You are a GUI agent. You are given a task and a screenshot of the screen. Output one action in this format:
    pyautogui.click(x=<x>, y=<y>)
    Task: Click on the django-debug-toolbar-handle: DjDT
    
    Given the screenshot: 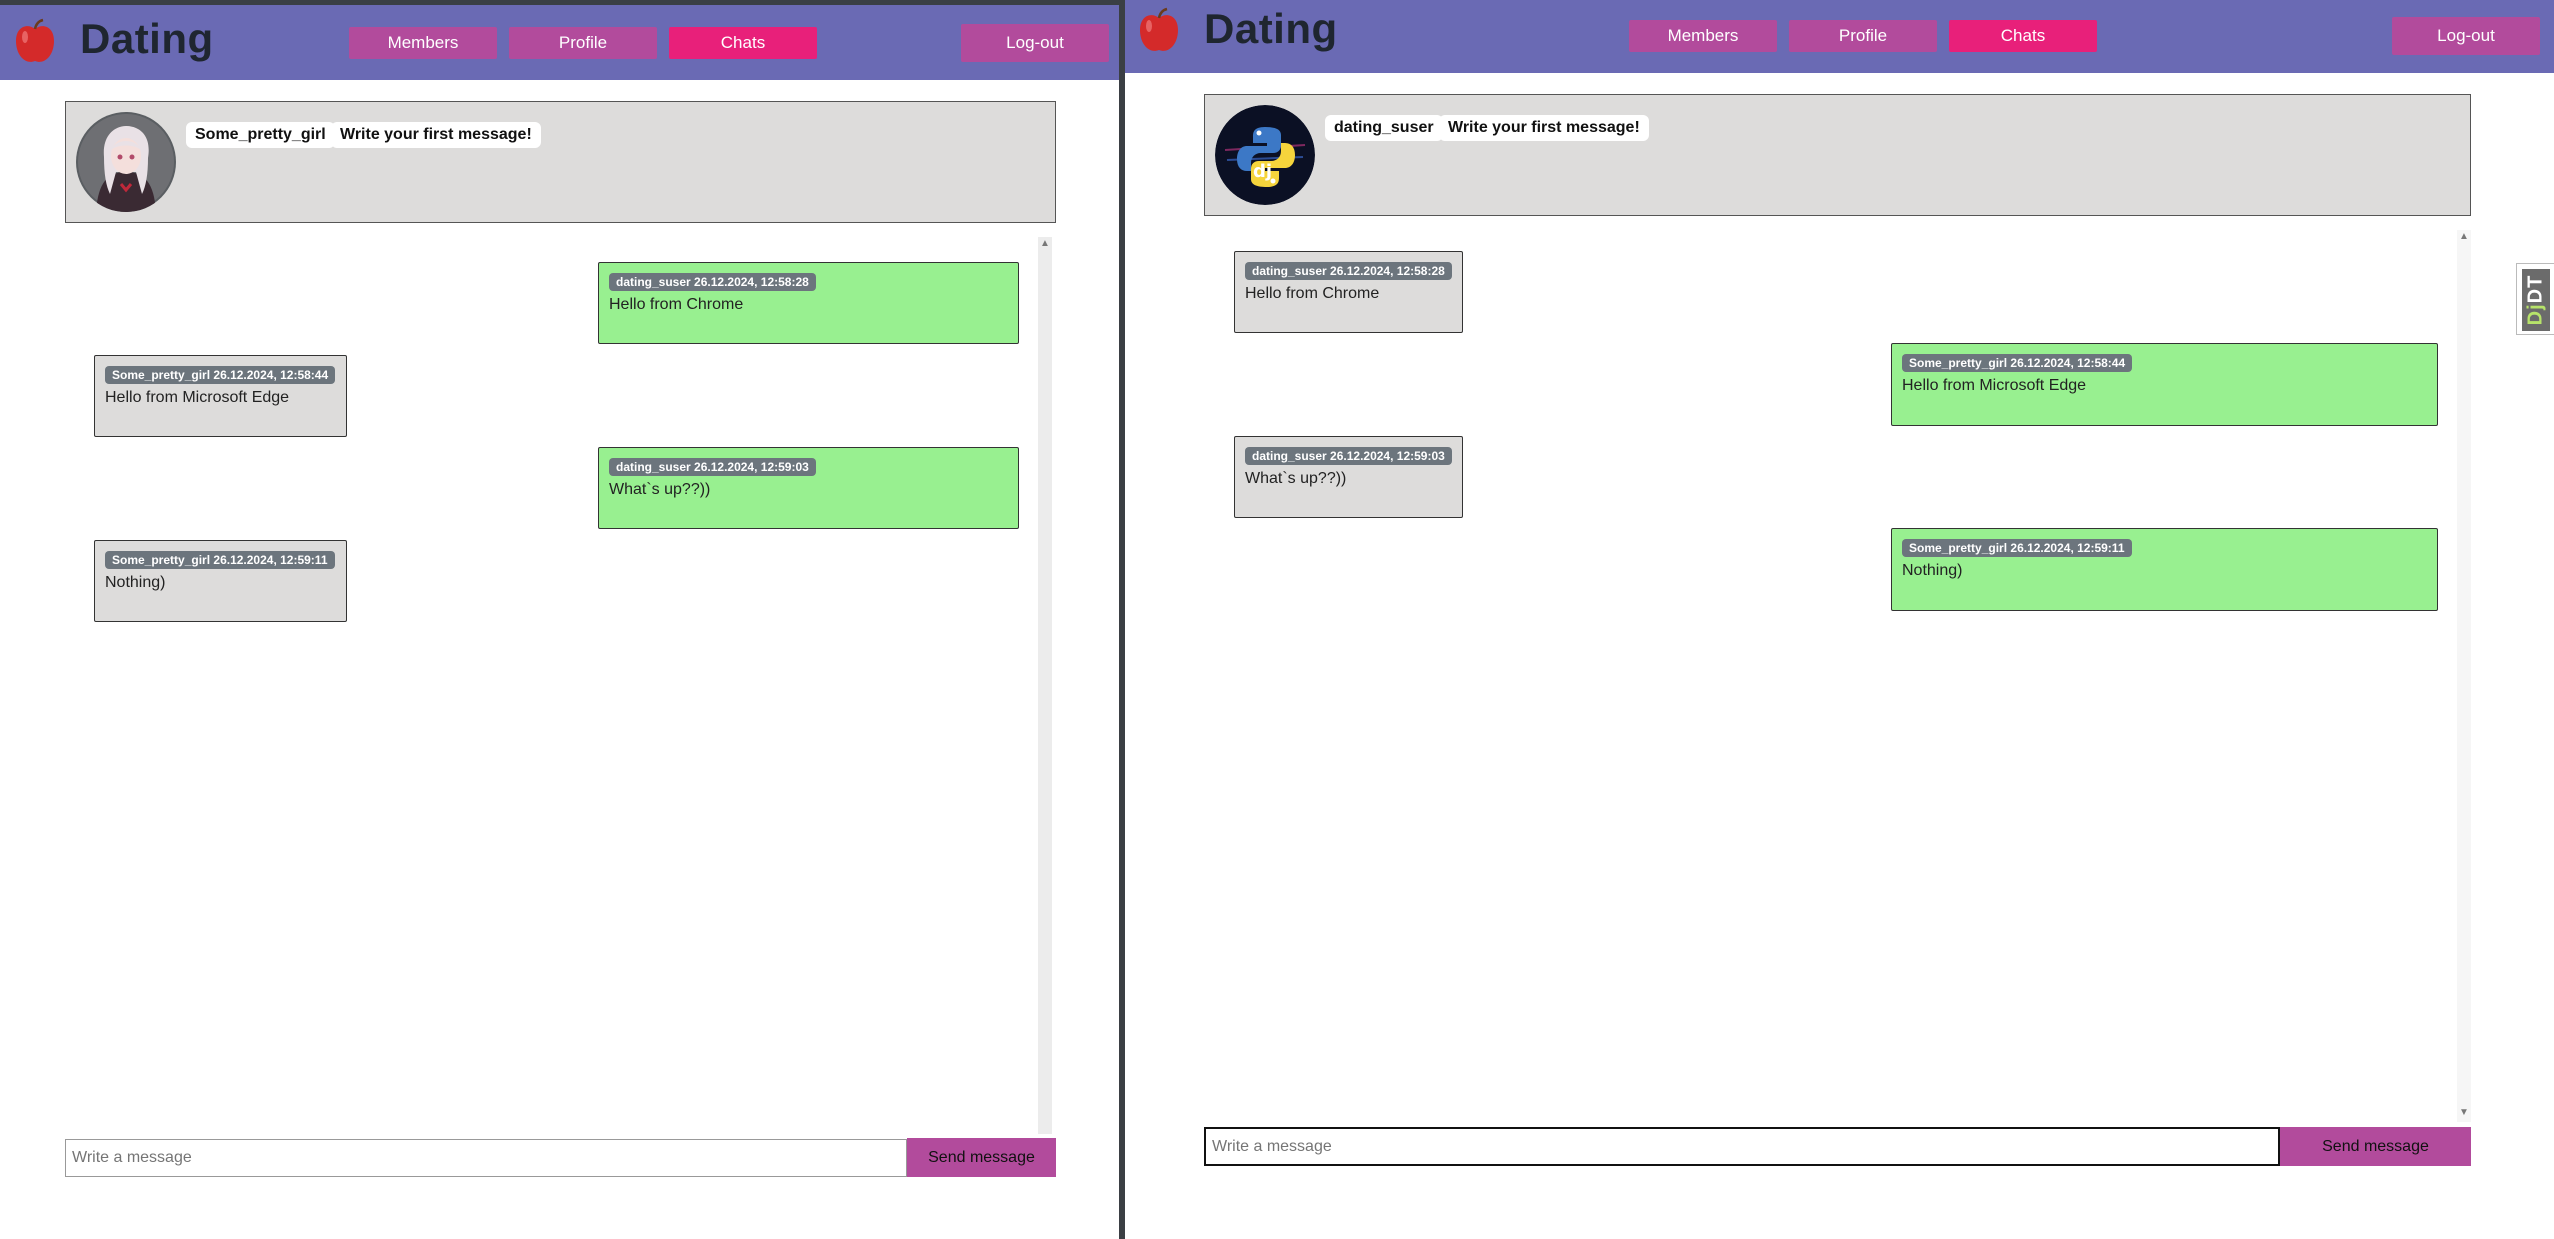 What is the action you would take?
    pyautogui.click(x=2535, y=299)
    